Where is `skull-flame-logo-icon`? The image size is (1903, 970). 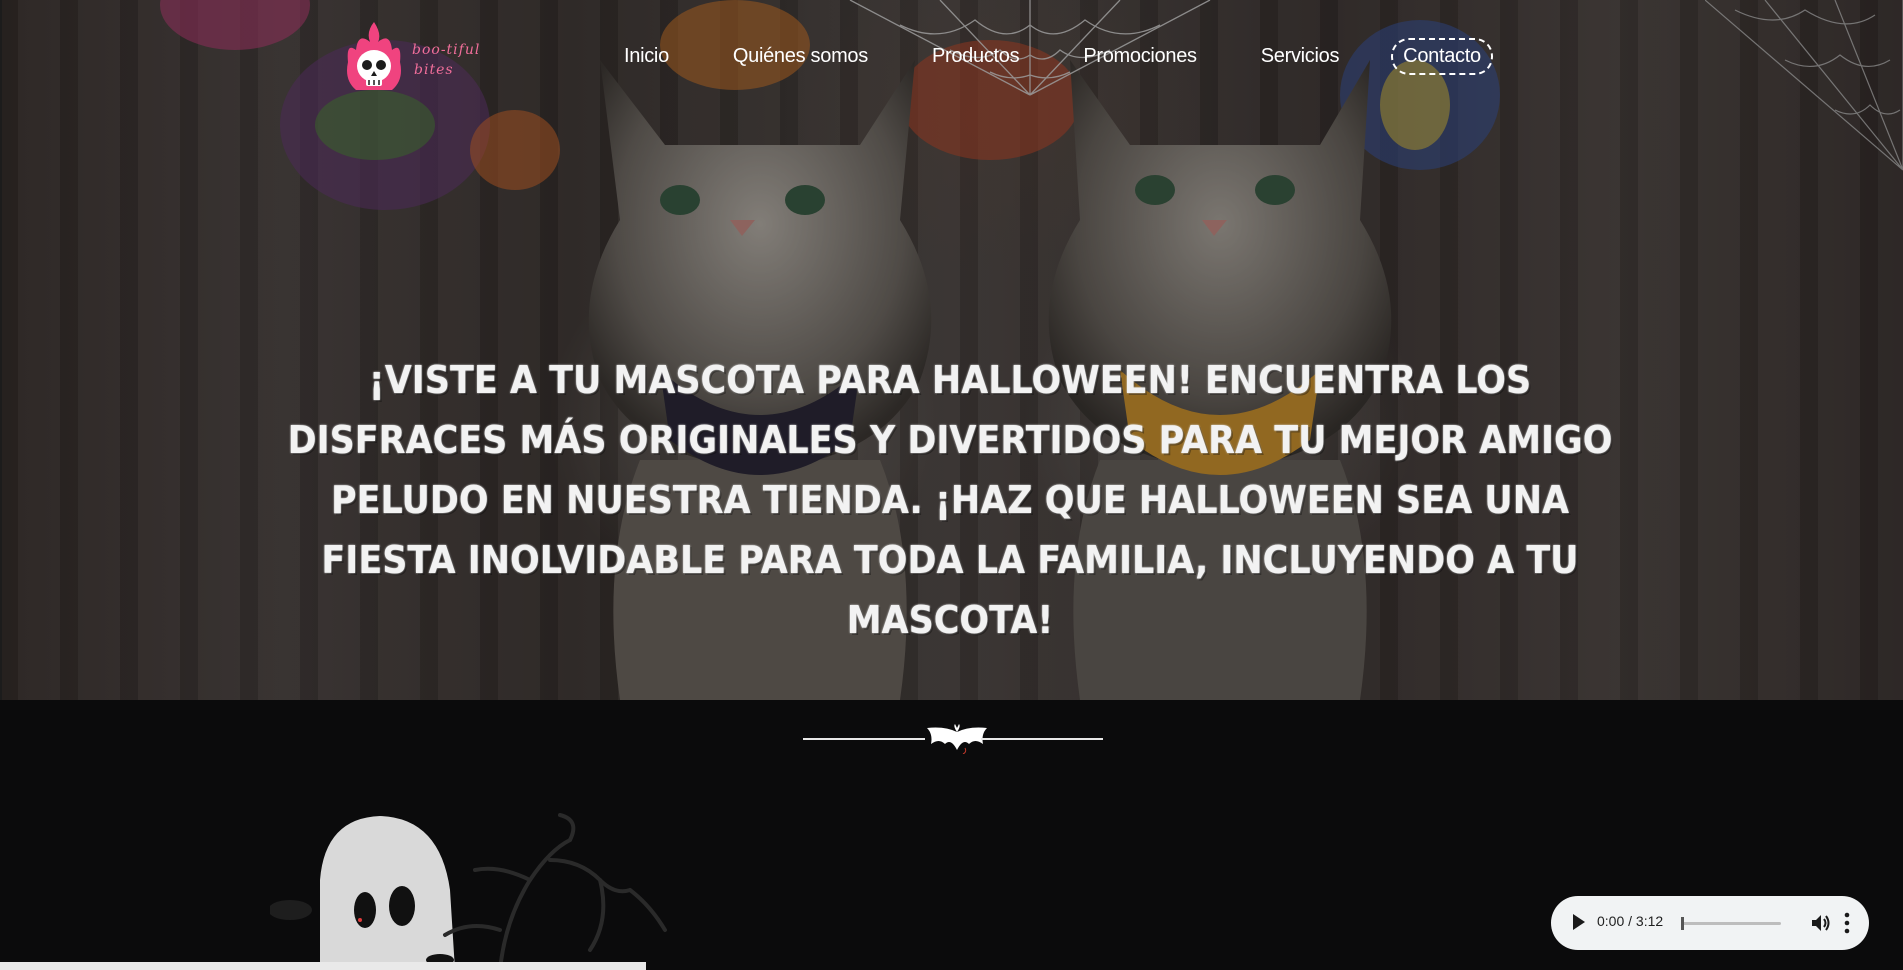
skull-flame-logo-icon is located at coordinates (374, 56).